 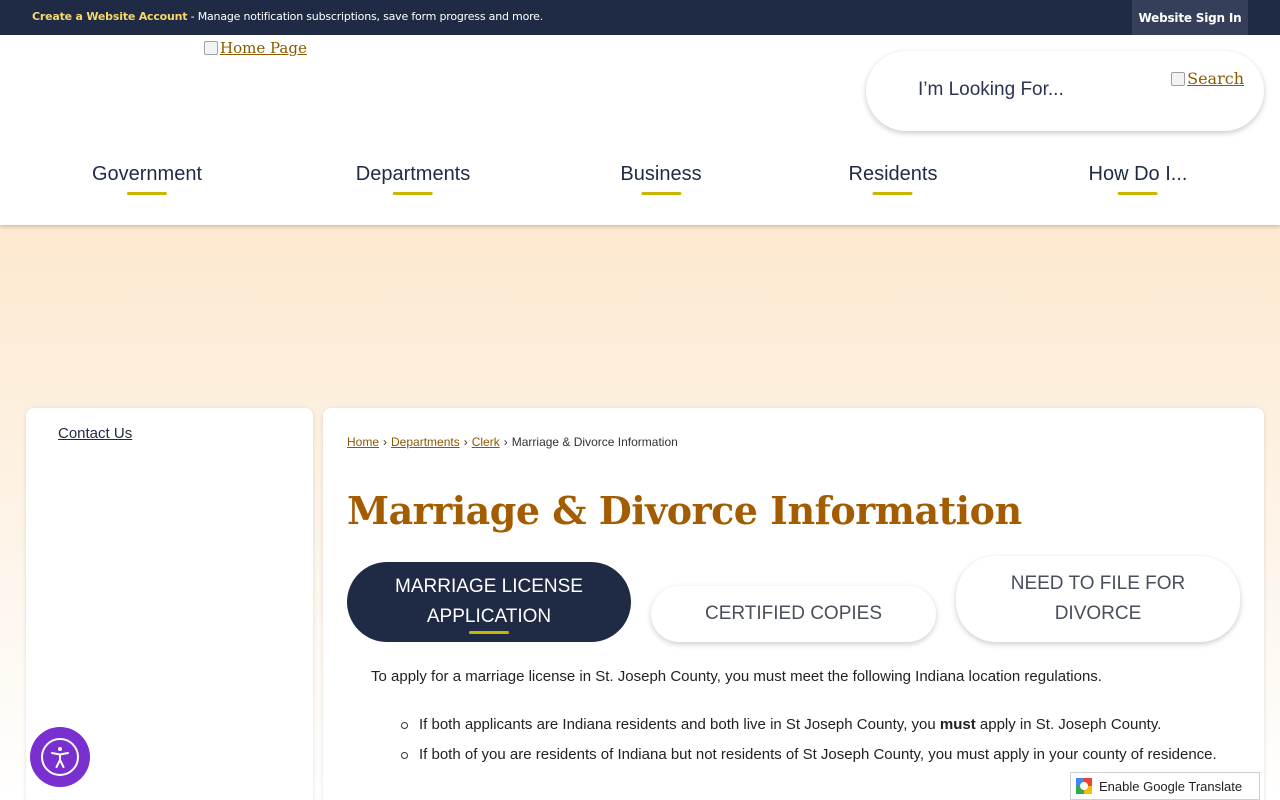 I want to click on search-button: Search, so click(x=1207, y=78).